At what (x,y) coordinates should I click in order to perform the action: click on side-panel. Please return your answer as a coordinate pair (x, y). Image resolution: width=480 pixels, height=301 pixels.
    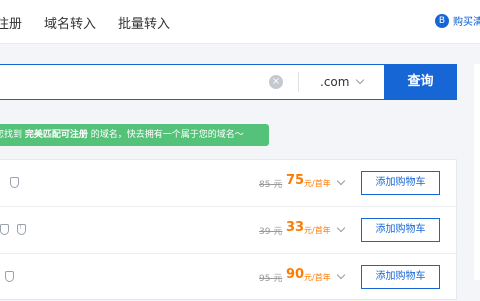
    Looking at the image, I should click on (477, 172).